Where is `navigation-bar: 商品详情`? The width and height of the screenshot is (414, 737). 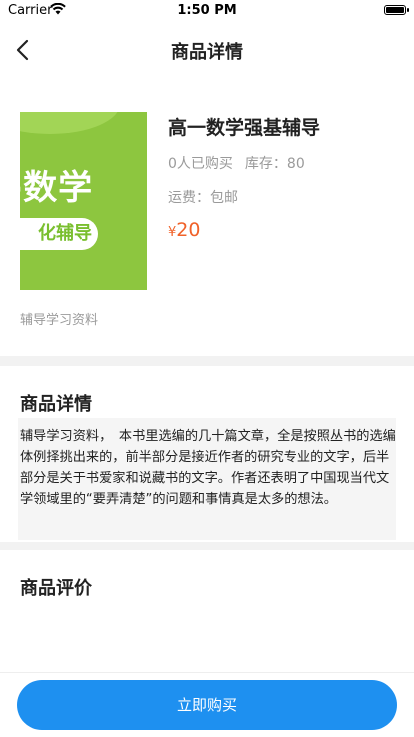 navigation-bar: 商品详情 is located at coordinates (207, 50).